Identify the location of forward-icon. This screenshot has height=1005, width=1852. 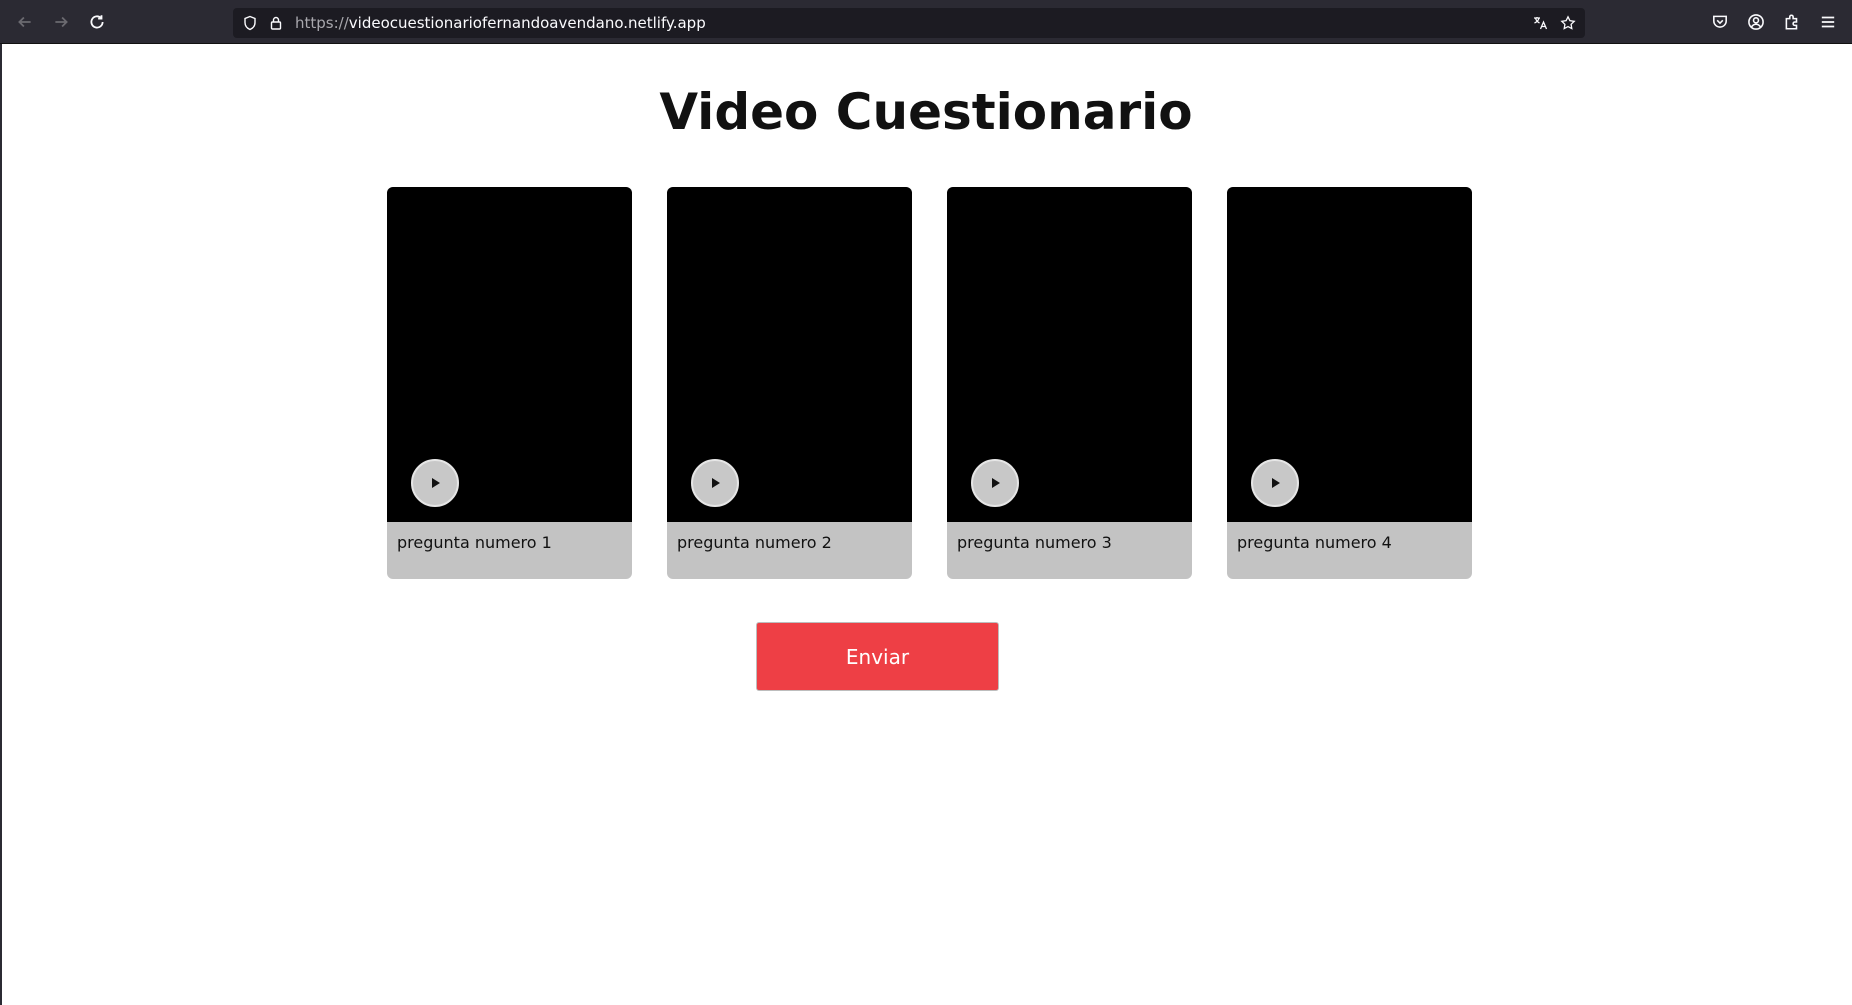
(61, 22).